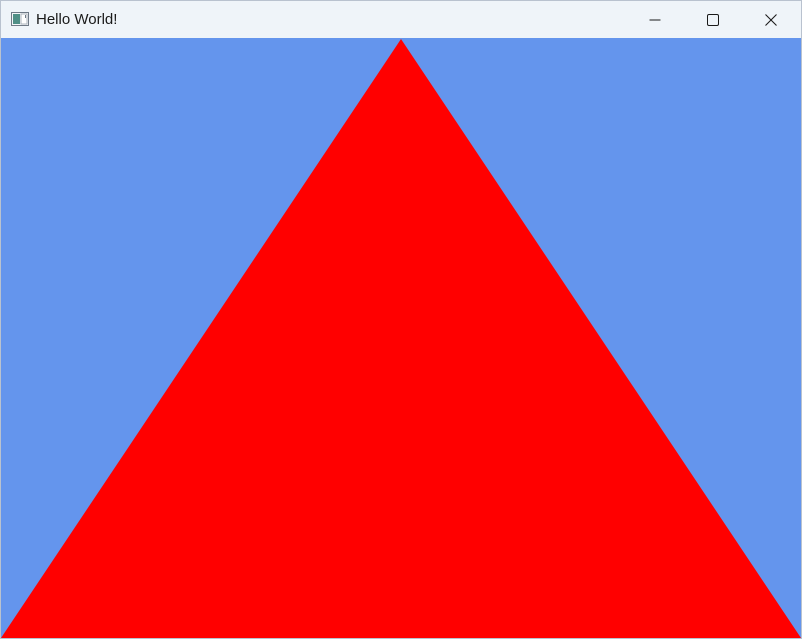 This screenshot has height=639, width=802. I want to click on close-button, so click(771, 19).